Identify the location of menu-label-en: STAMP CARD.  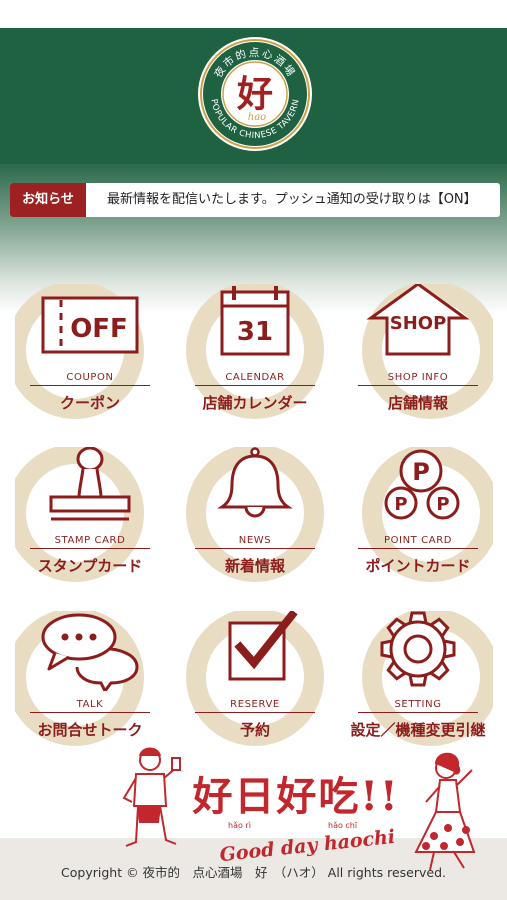
(90, 542).